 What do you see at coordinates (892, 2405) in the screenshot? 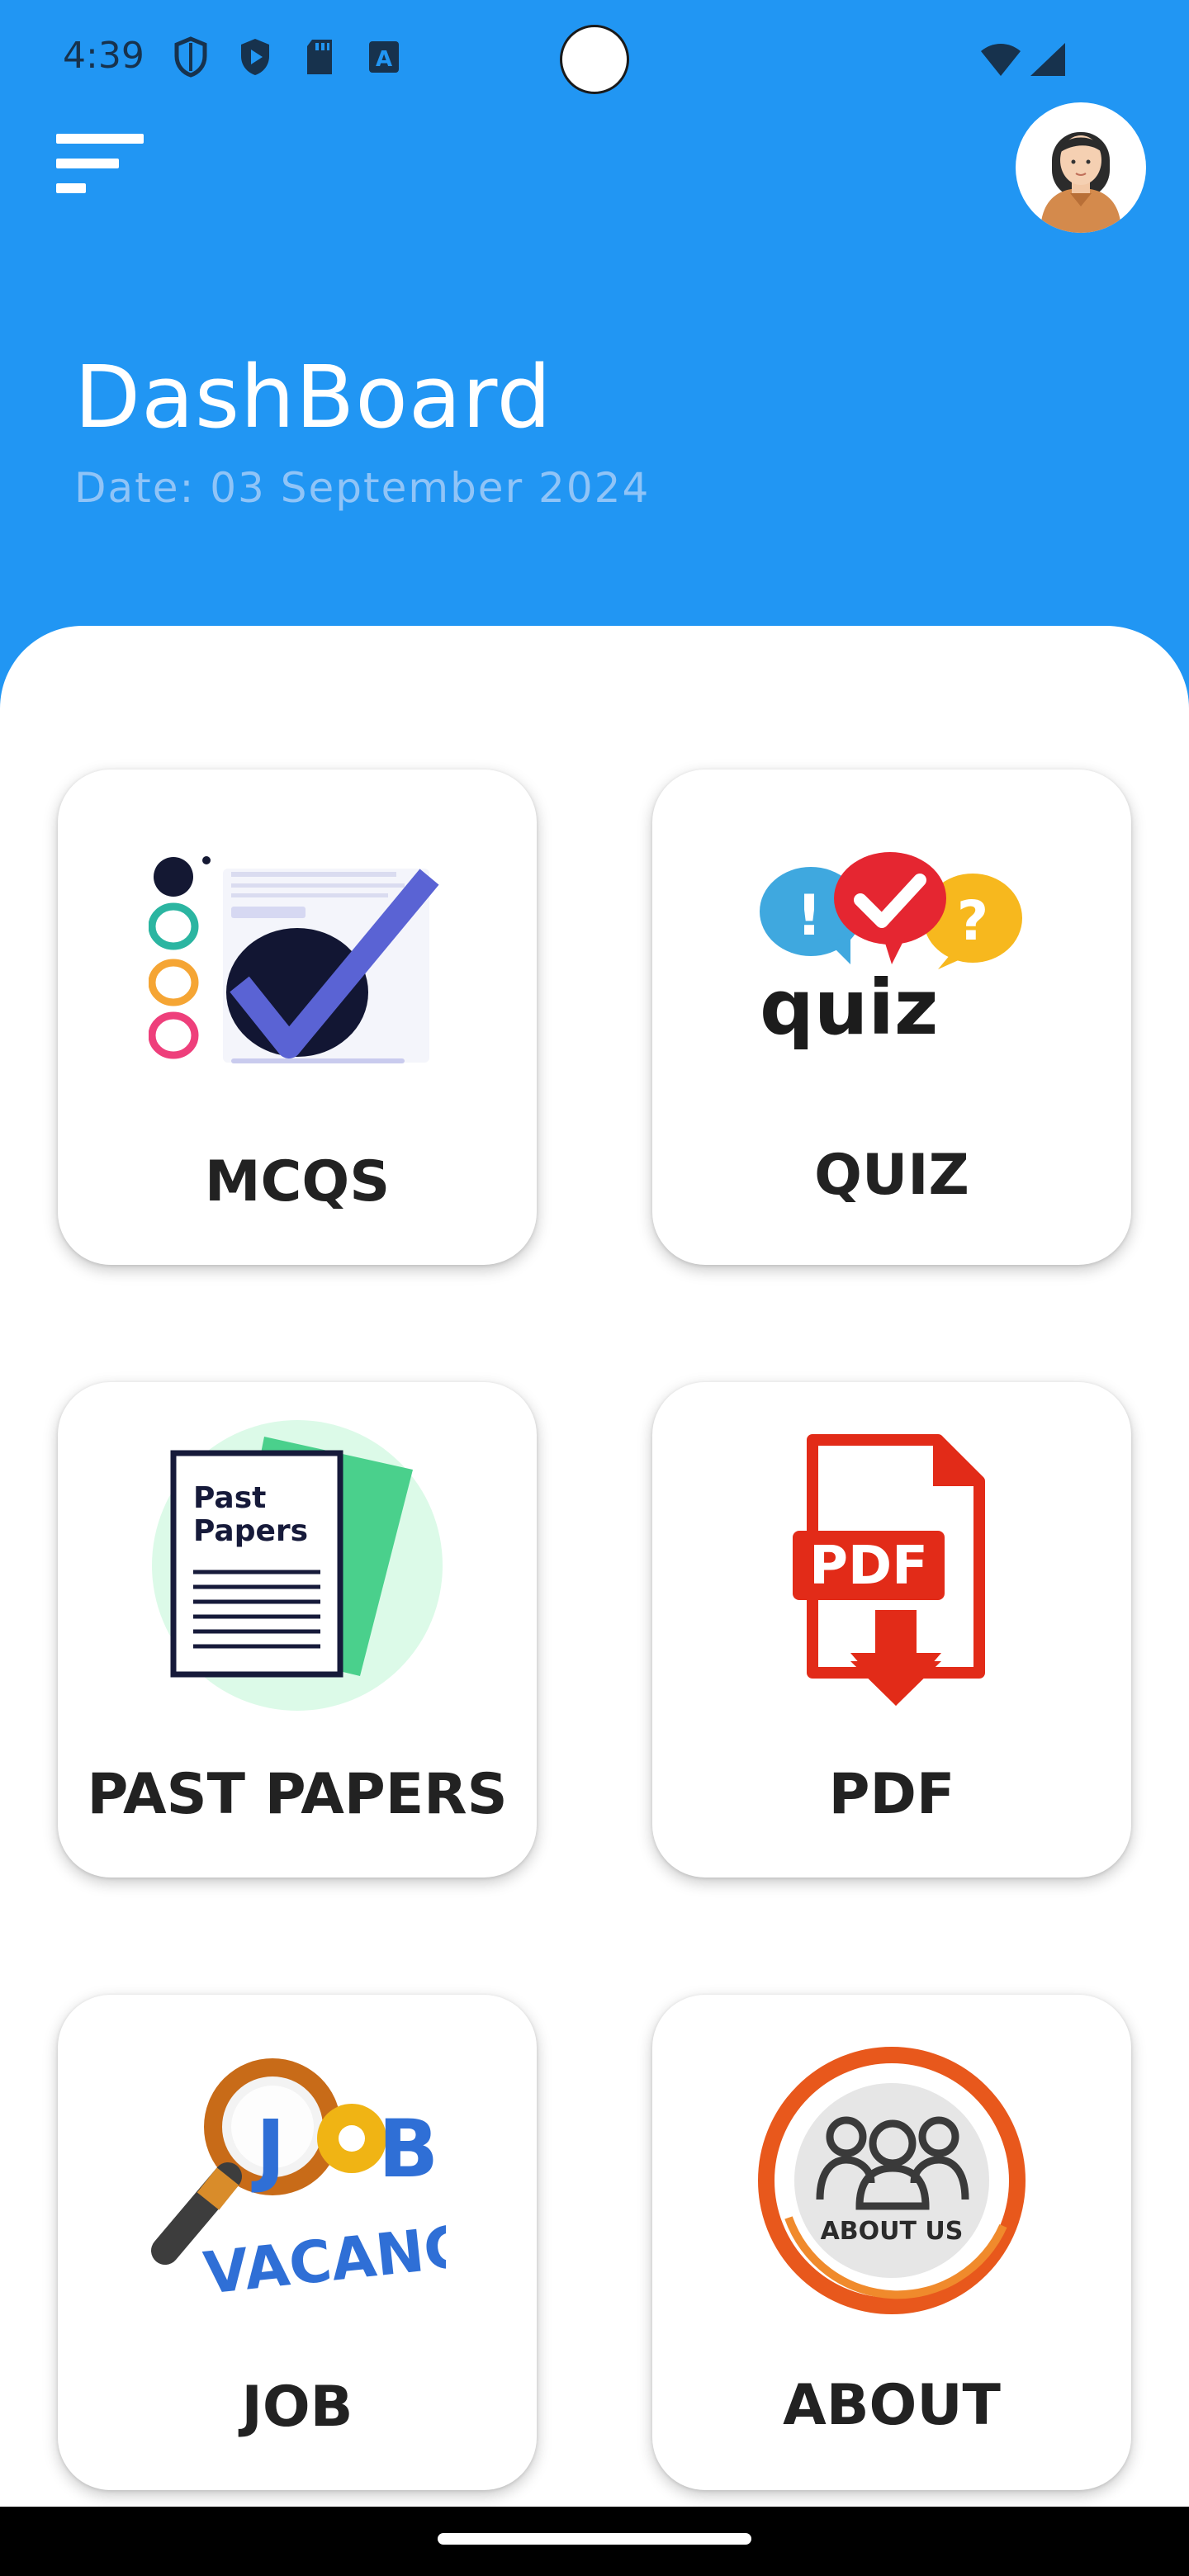
I see `card-label: ABOUT` at bounding box center [892, 2405].